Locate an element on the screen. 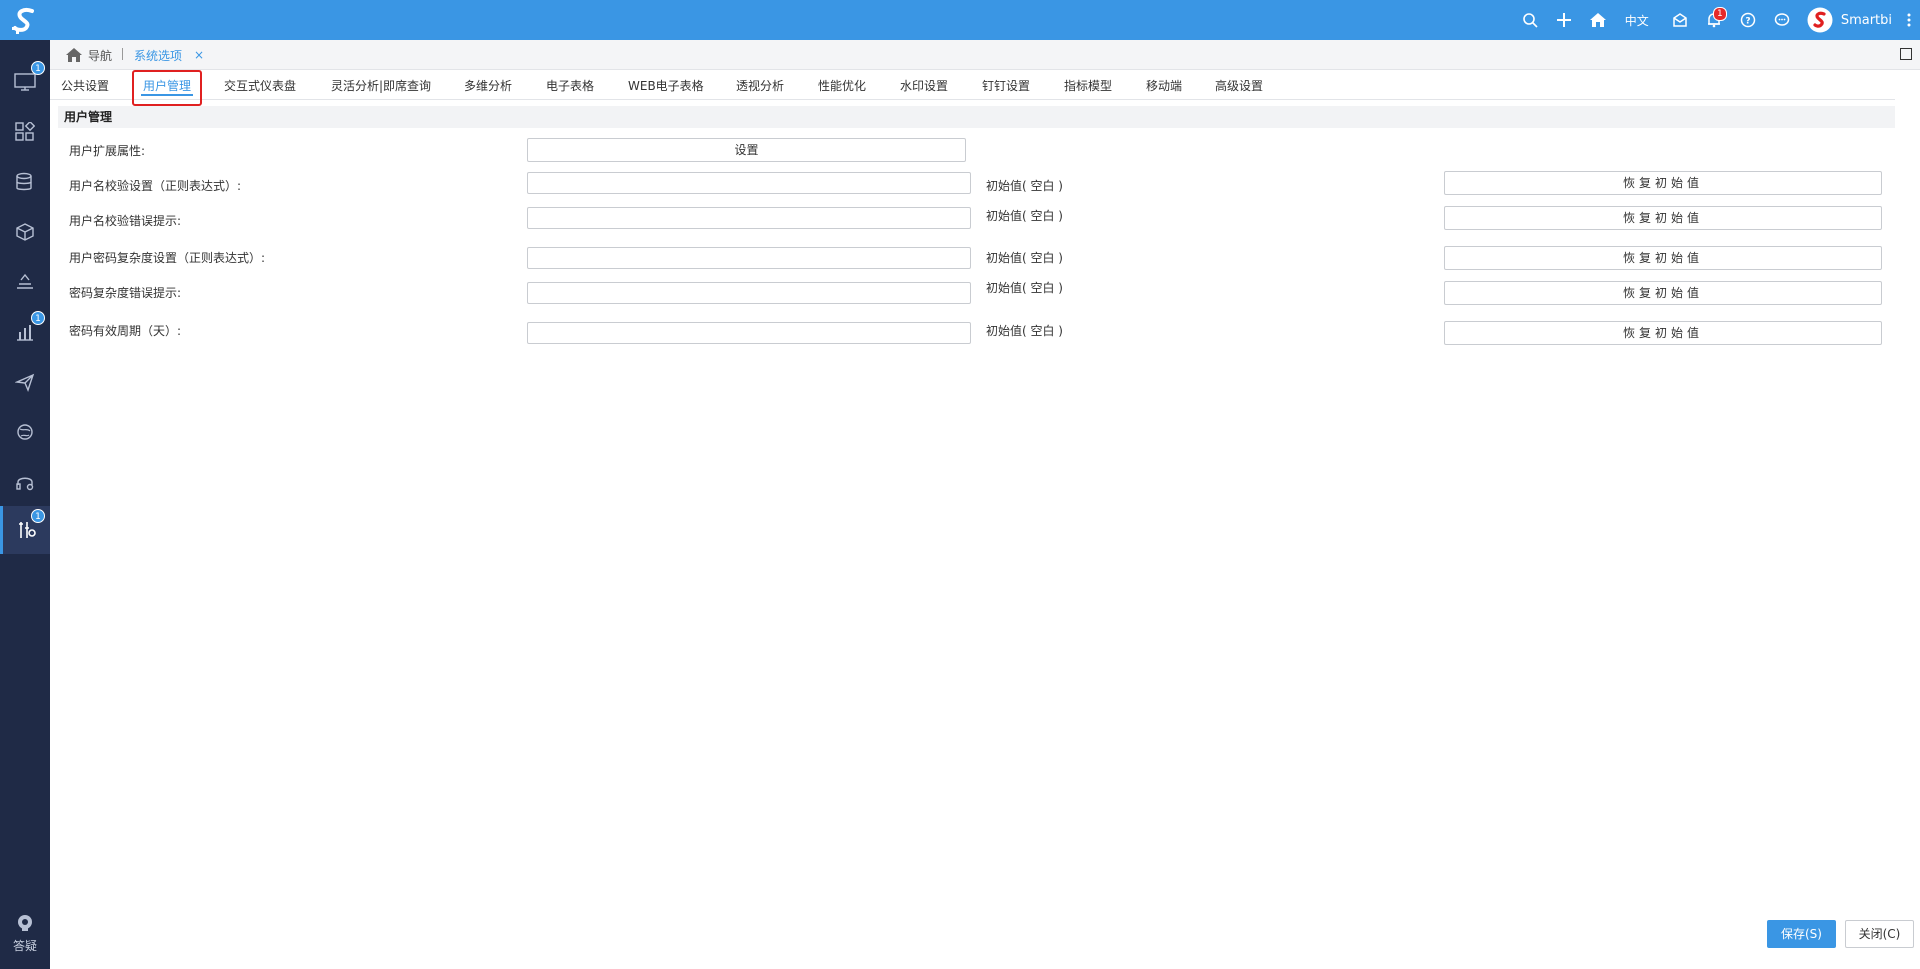 This screenshot has width=1920, height=969. tab-olap-analysis: 多维分析 is located at coordinates (488, 85).